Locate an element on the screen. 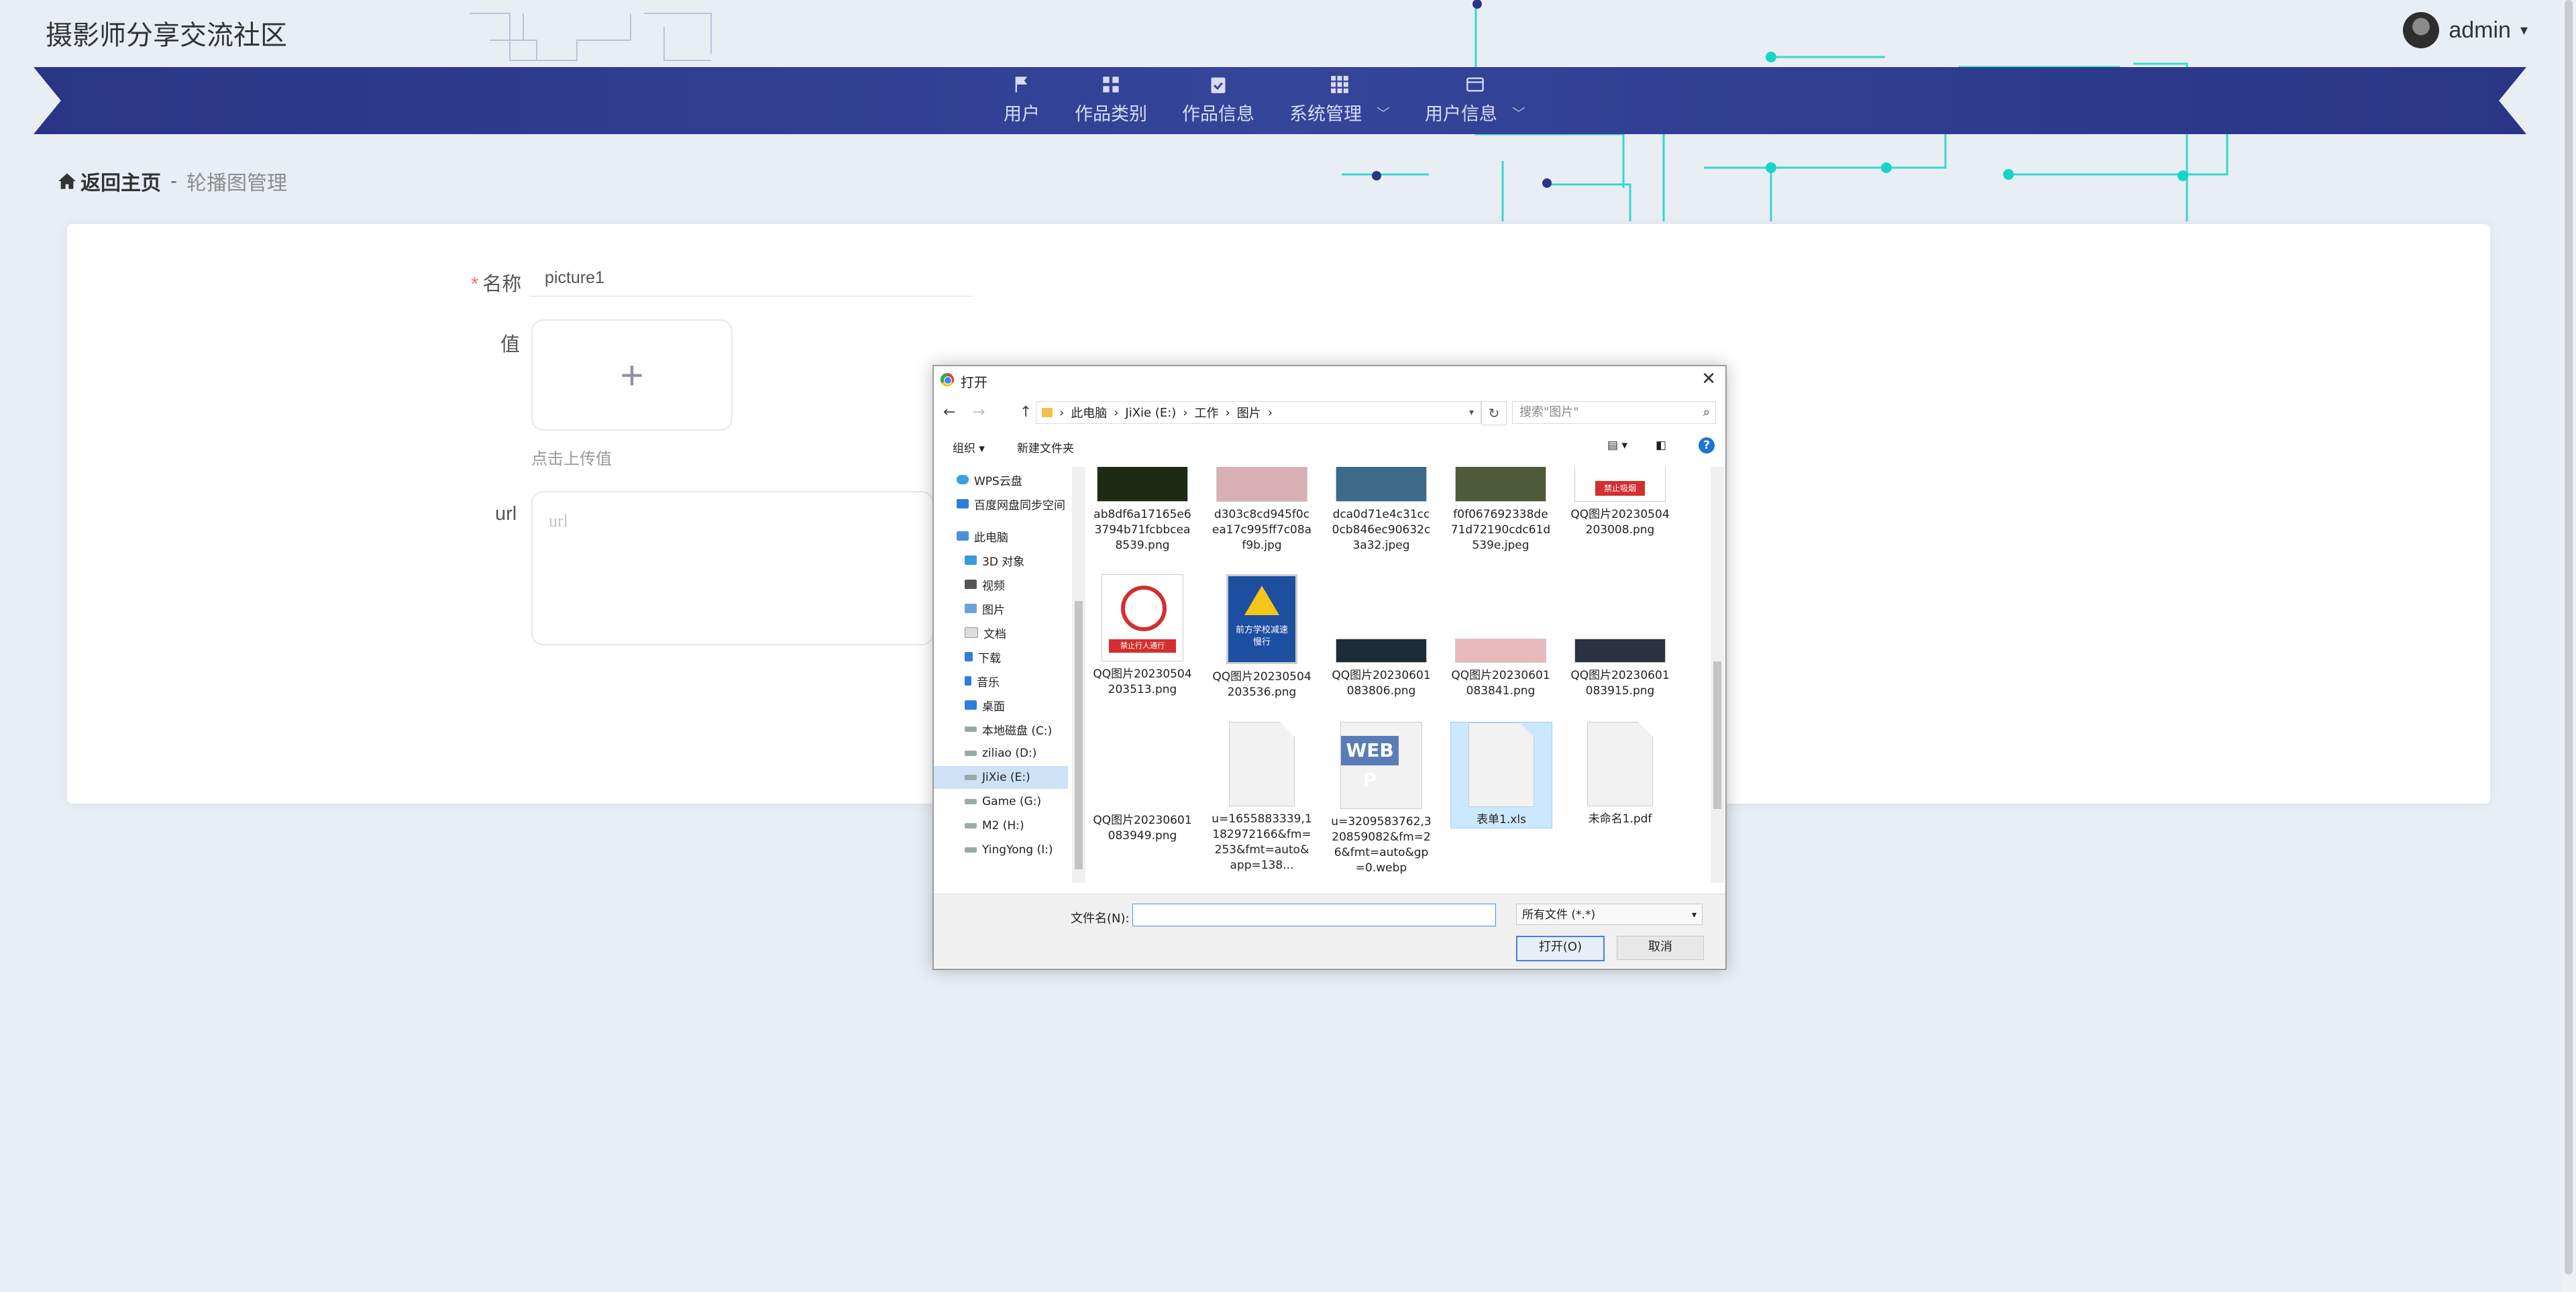  nav-pane-item: 文档 is located at coordinates (1001, 632).